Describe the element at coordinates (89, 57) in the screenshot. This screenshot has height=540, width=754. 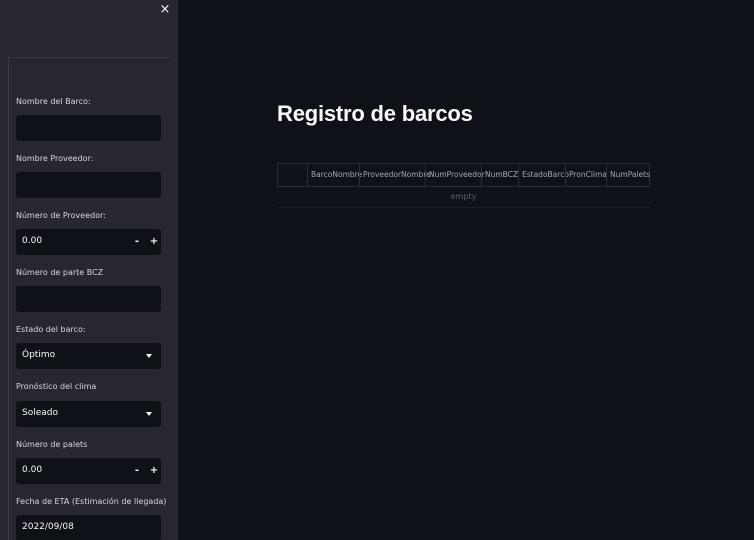
I see `sidebar-divider` at that location.